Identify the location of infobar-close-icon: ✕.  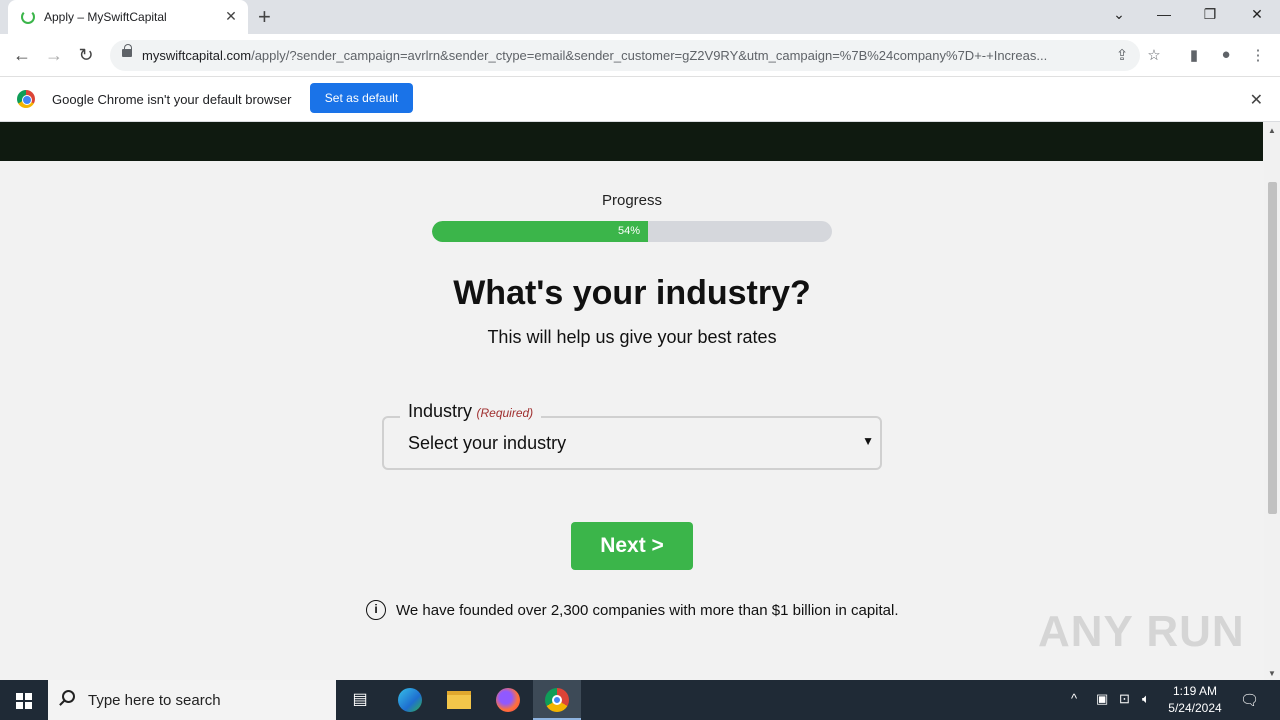
(1256, 100).